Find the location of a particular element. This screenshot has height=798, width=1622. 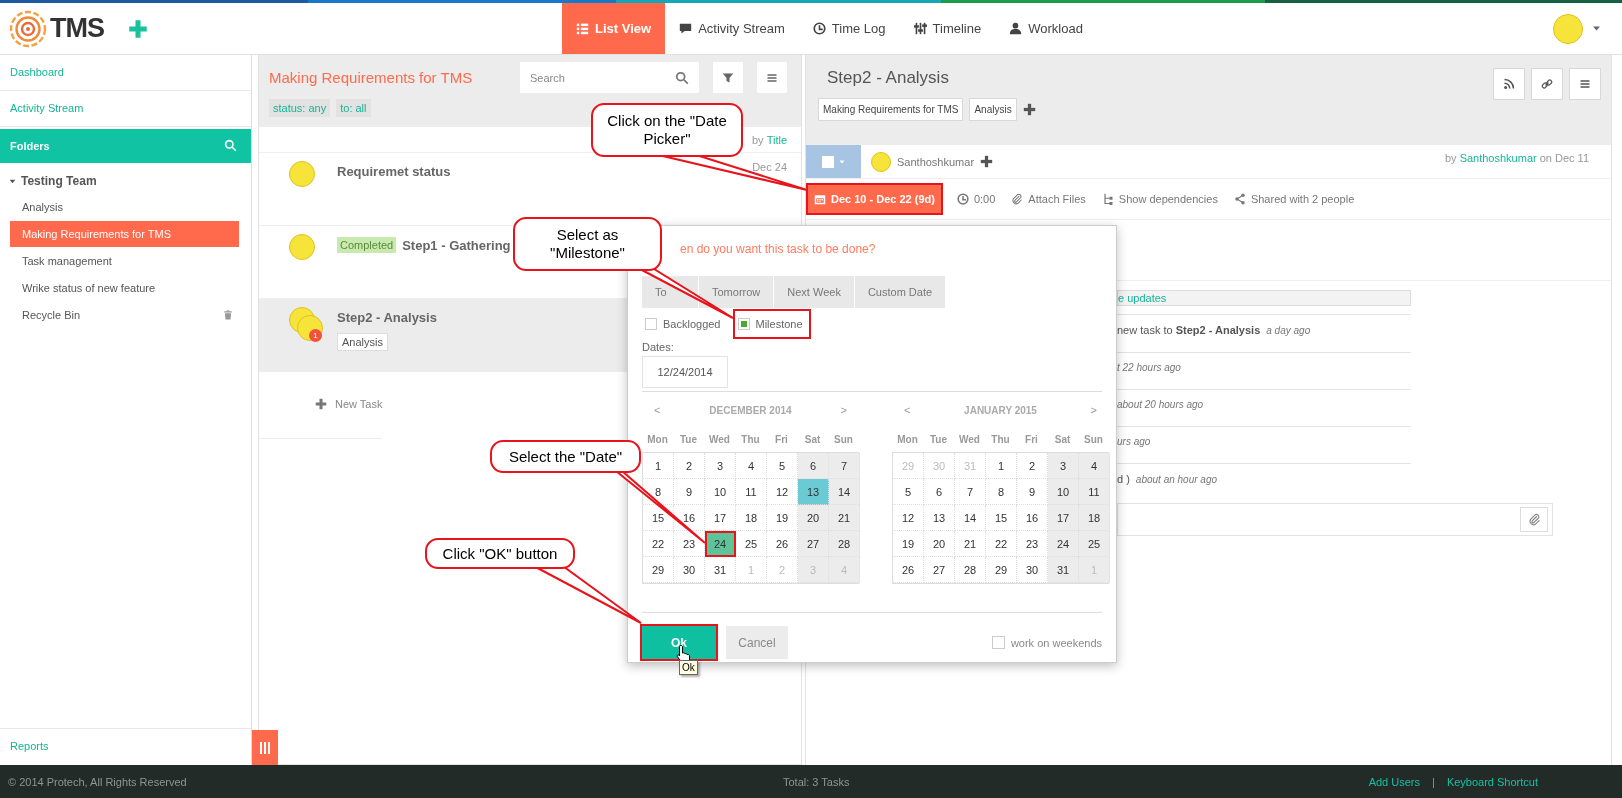

activity-text: new task to Step2 - Analysis is located at coordinates (1189, 330).